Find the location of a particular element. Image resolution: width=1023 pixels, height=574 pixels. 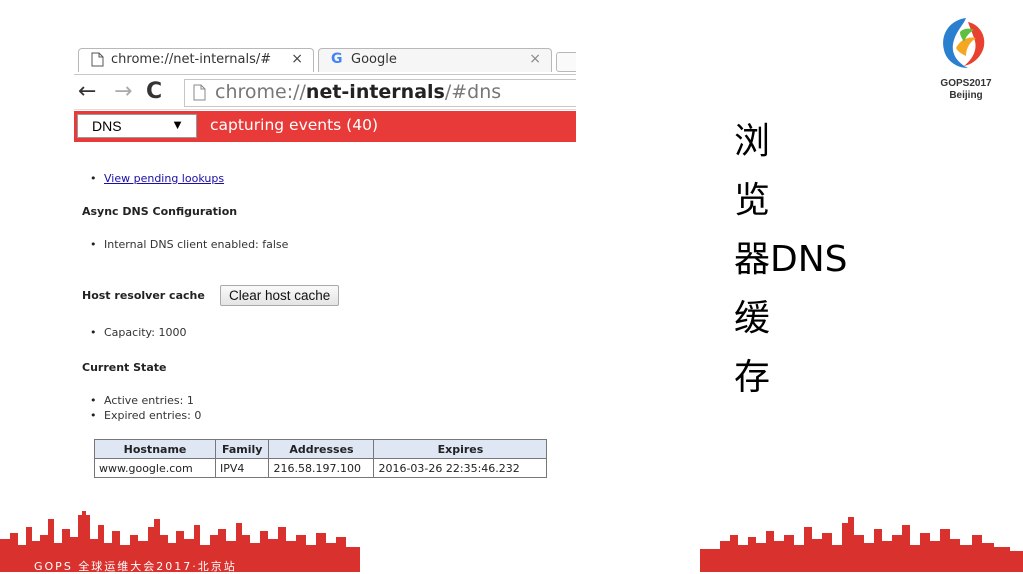

async-dns-heading: Async DNS Configuration is located at coordinates (160, 211).